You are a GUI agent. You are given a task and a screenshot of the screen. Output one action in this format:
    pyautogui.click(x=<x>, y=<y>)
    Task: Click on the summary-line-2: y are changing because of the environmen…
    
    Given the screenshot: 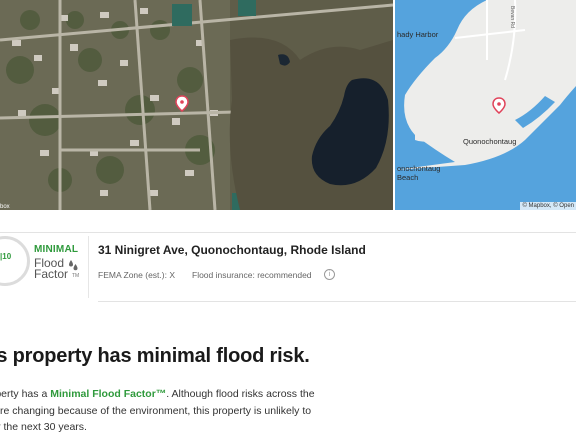 What is the action you would take?
    pyautogui.click(x=156, y=410)
    